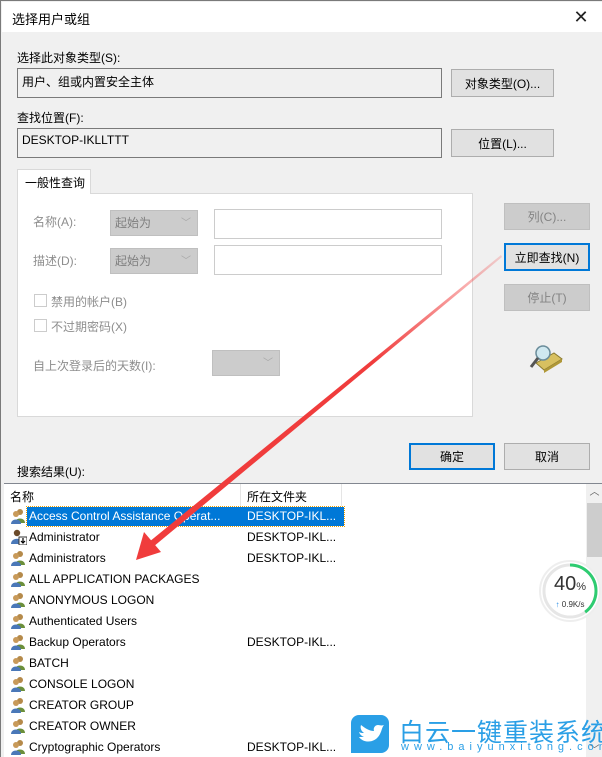  Describe the element at coordinates (83, 621) in the screenshot. I see `result-name: Authenticated Users` at that location.